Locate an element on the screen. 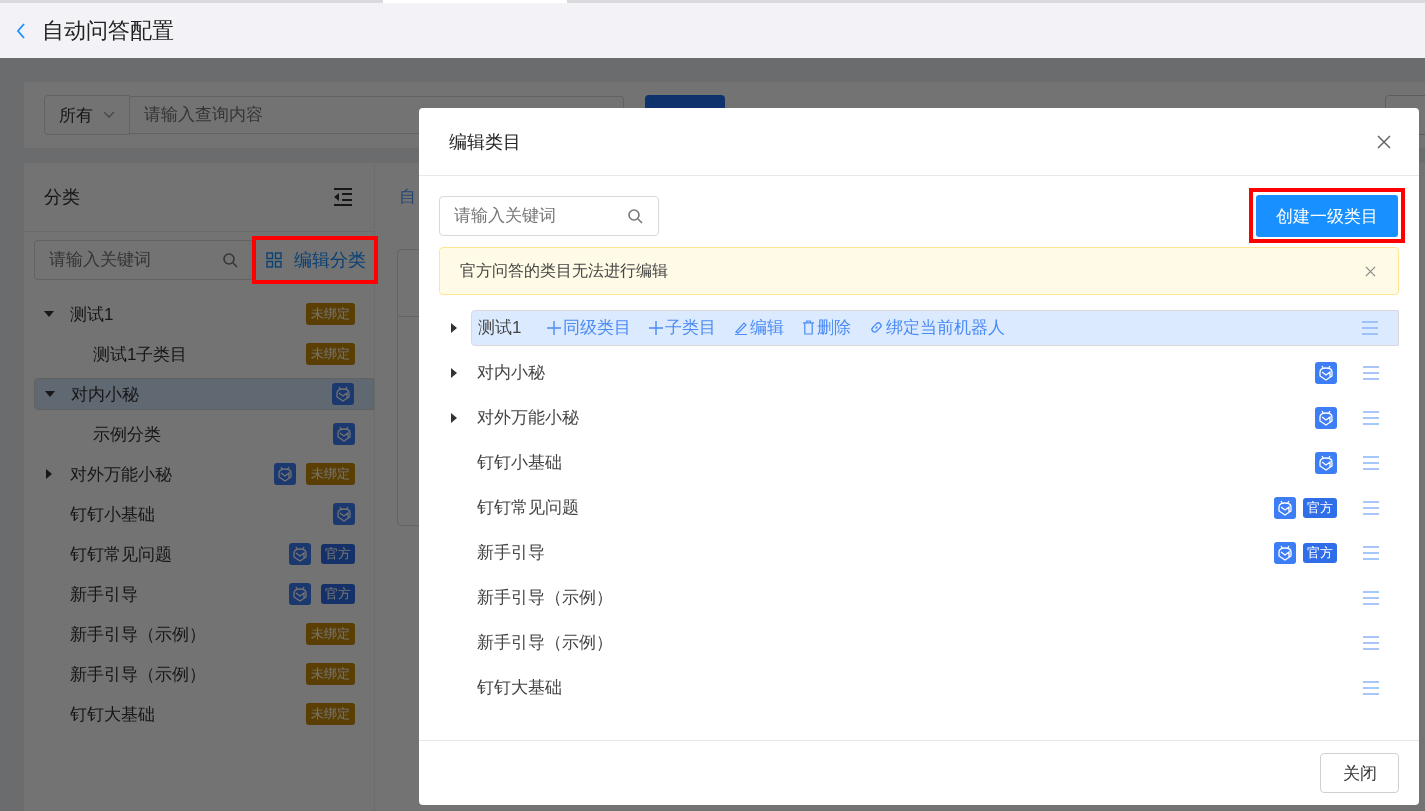  category-row: 对外万能小秘 is located at coordinates (935, 417).